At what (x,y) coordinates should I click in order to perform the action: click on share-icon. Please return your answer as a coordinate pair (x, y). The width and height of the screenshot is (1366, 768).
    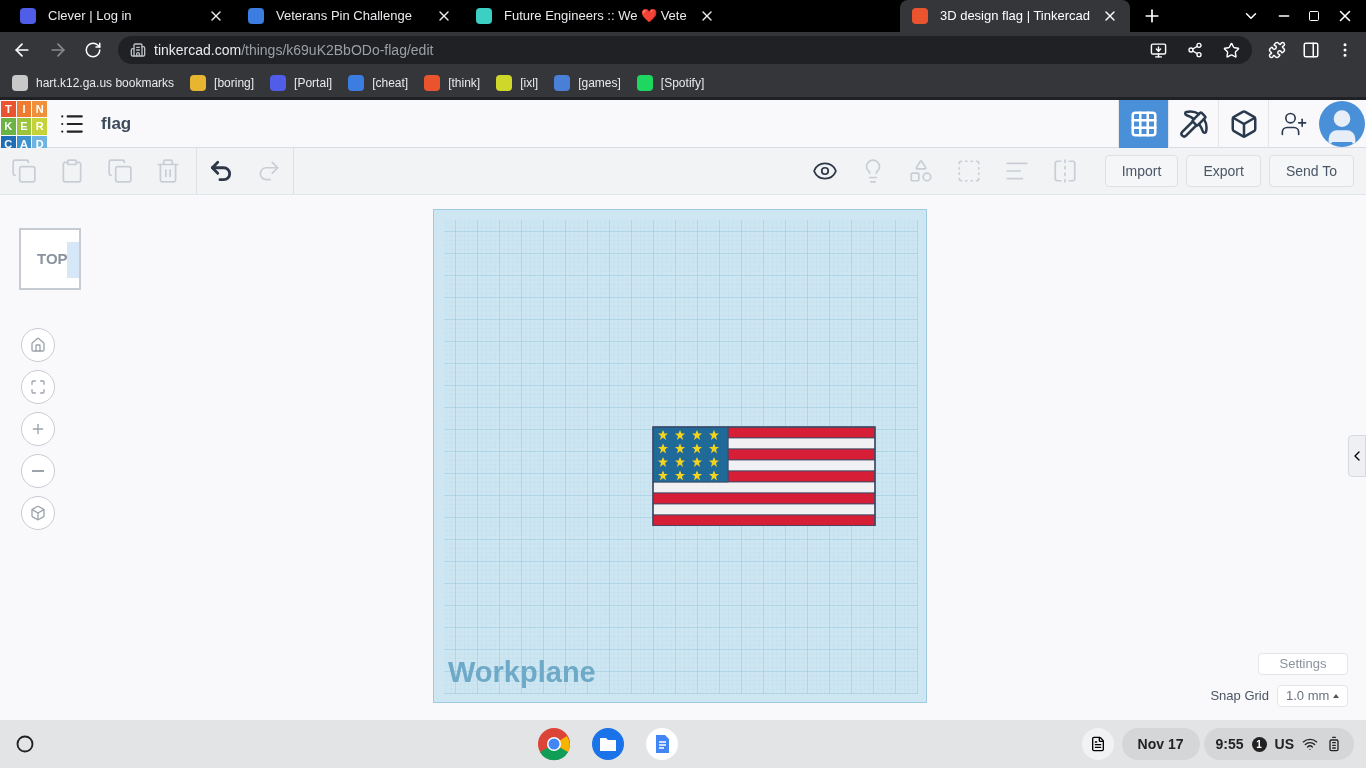
    Looking at the image, I should click on (1195, 50).